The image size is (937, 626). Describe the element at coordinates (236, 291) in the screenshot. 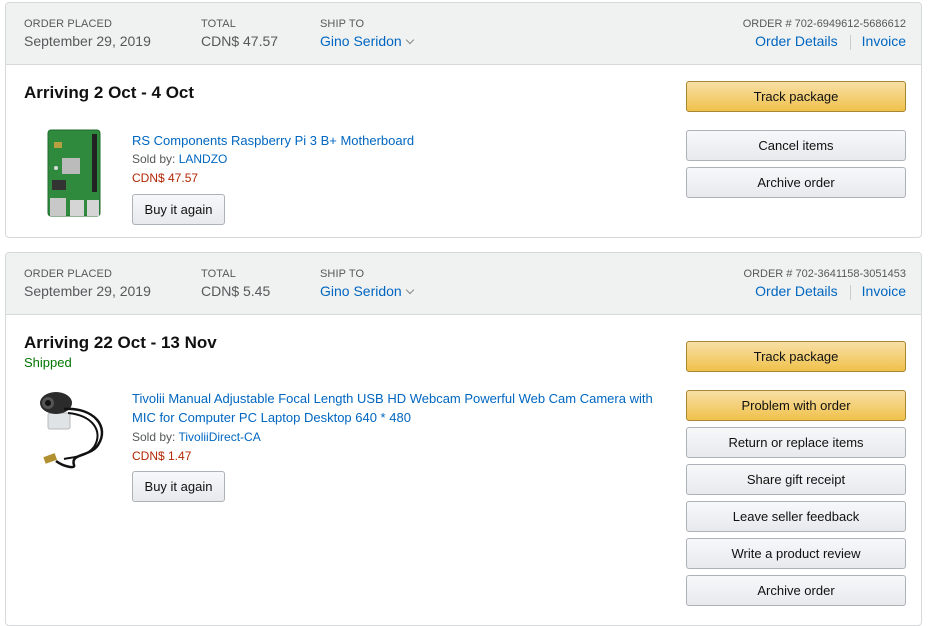

I see `total-value: CDN$ 5.45` at that location.